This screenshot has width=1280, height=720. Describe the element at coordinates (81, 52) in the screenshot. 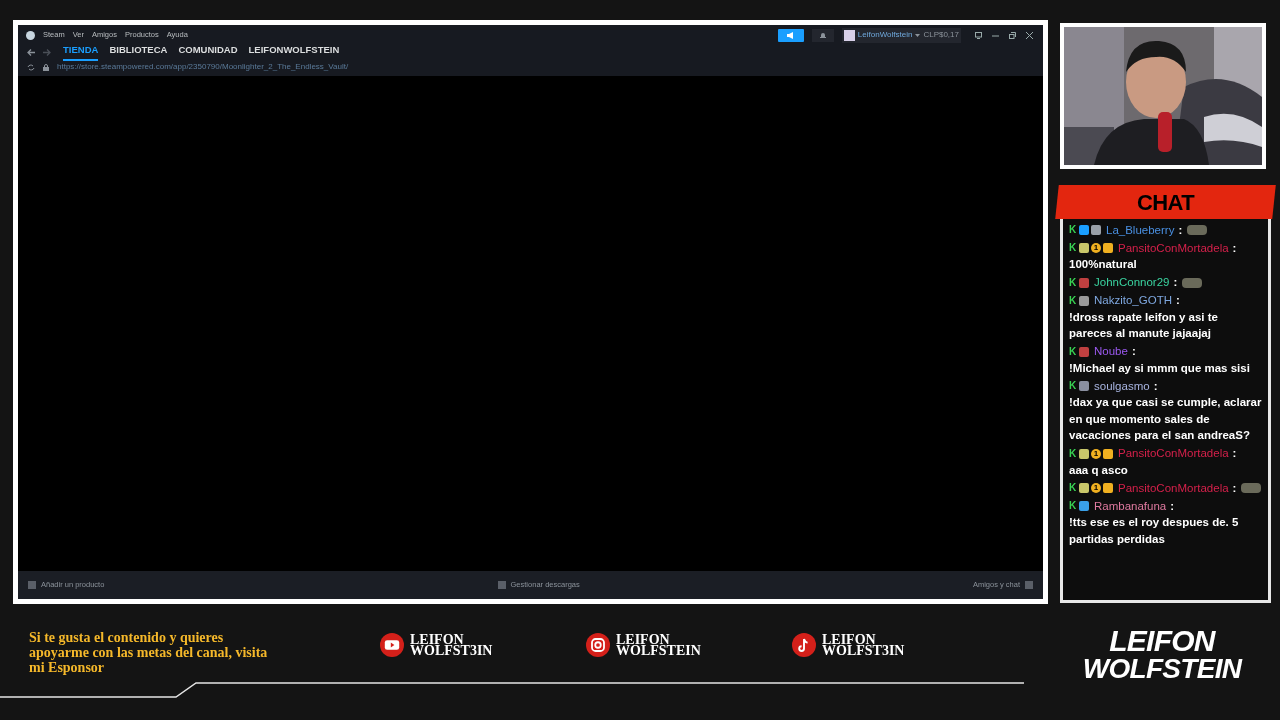

I see `nav-tab: TIENDA` at that location.